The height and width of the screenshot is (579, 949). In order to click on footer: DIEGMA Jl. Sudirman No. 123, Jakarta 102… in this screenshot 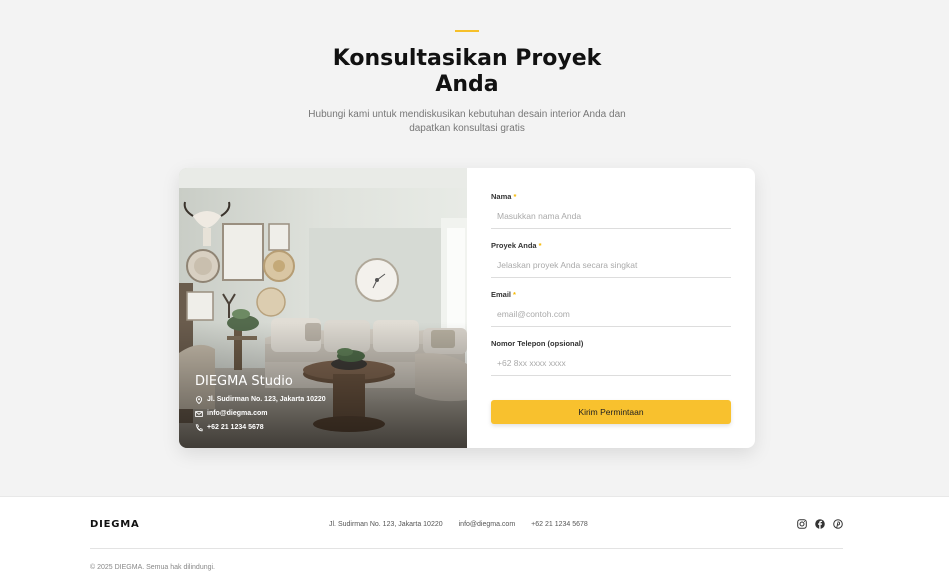, I will do `click(474, 537)`.